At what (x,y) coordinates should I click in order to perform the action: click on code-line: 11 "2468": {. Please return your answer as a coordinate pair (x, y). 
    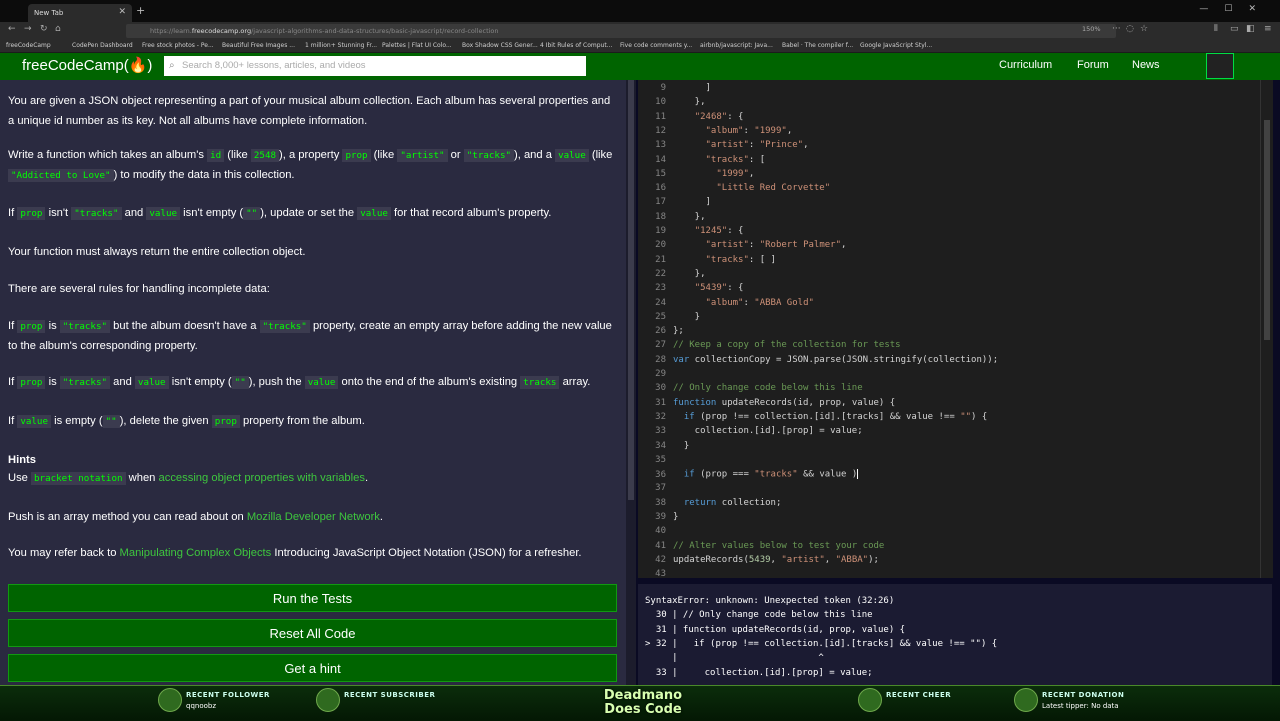
    Looking at the image, I should click on (690, 119).